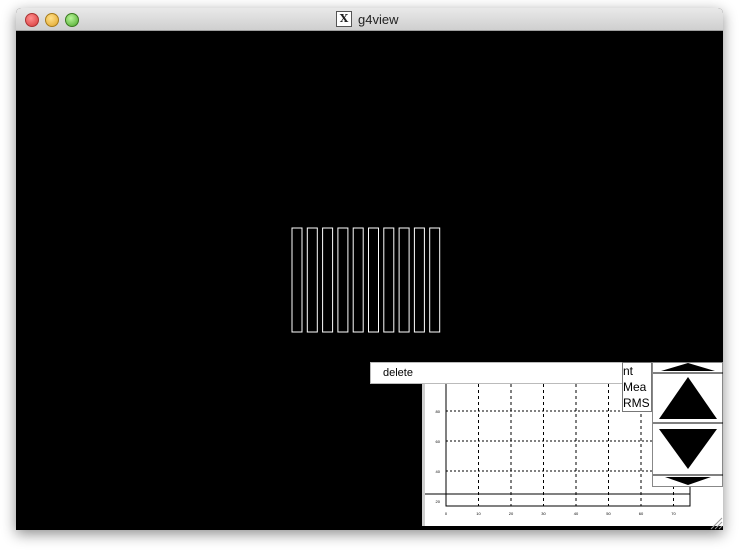 The image size is (739, 554). What do you see at coordinates (688, 449) in the screenshot?
I see `scroll-down-arrow-icon` at bounding box center [688, 449].